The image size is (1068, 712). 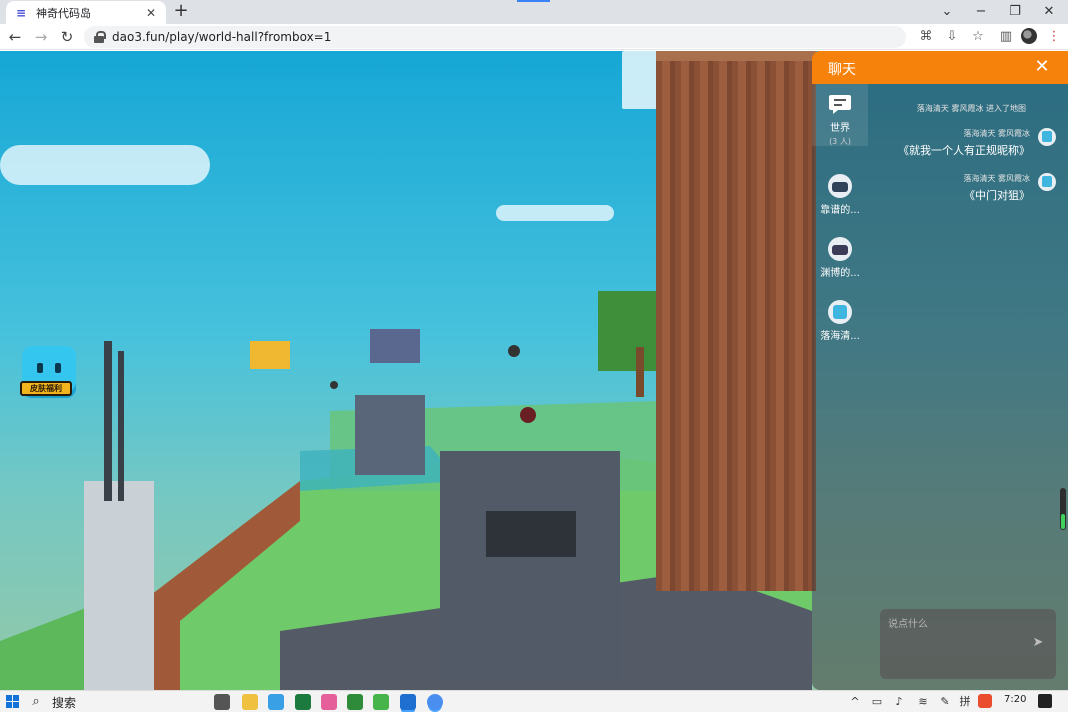 What do you see at coordinates (222, 702) in the screenshot?
I see `task-view-icon` at bounding box center [222, 702].